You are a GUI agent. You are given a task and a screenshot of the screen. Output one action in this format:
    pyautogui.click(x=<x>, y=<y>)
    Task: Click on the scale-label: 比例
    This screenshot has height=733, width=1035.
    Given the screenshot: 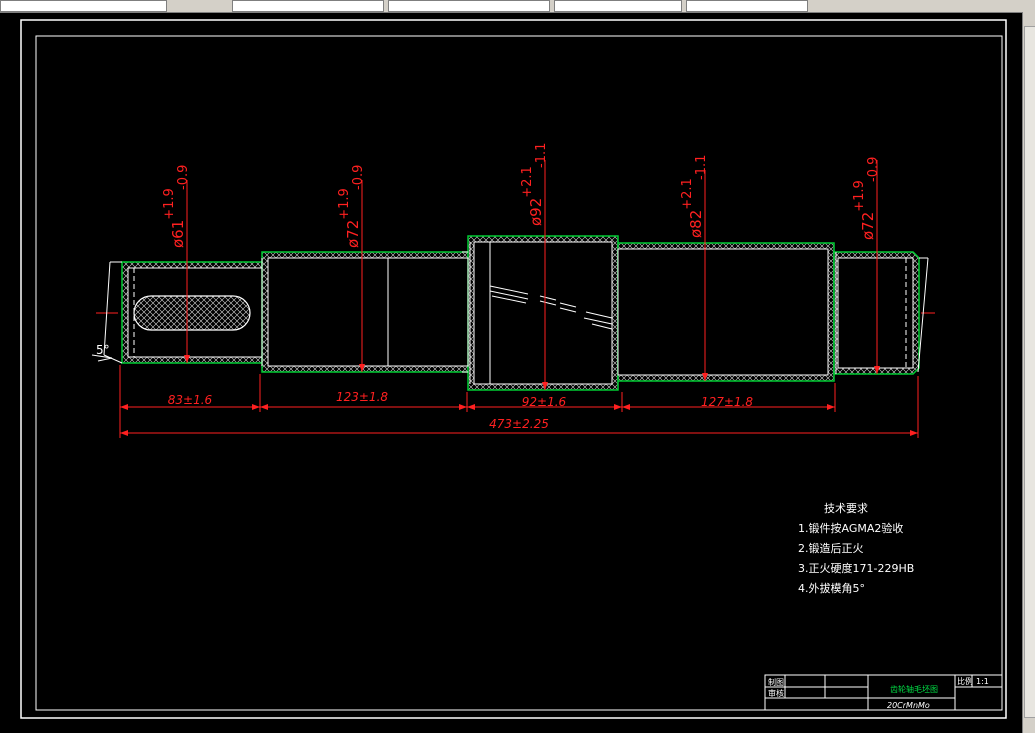 What is the action you would take?
    pyautogui.click(x=965, y=681)
    